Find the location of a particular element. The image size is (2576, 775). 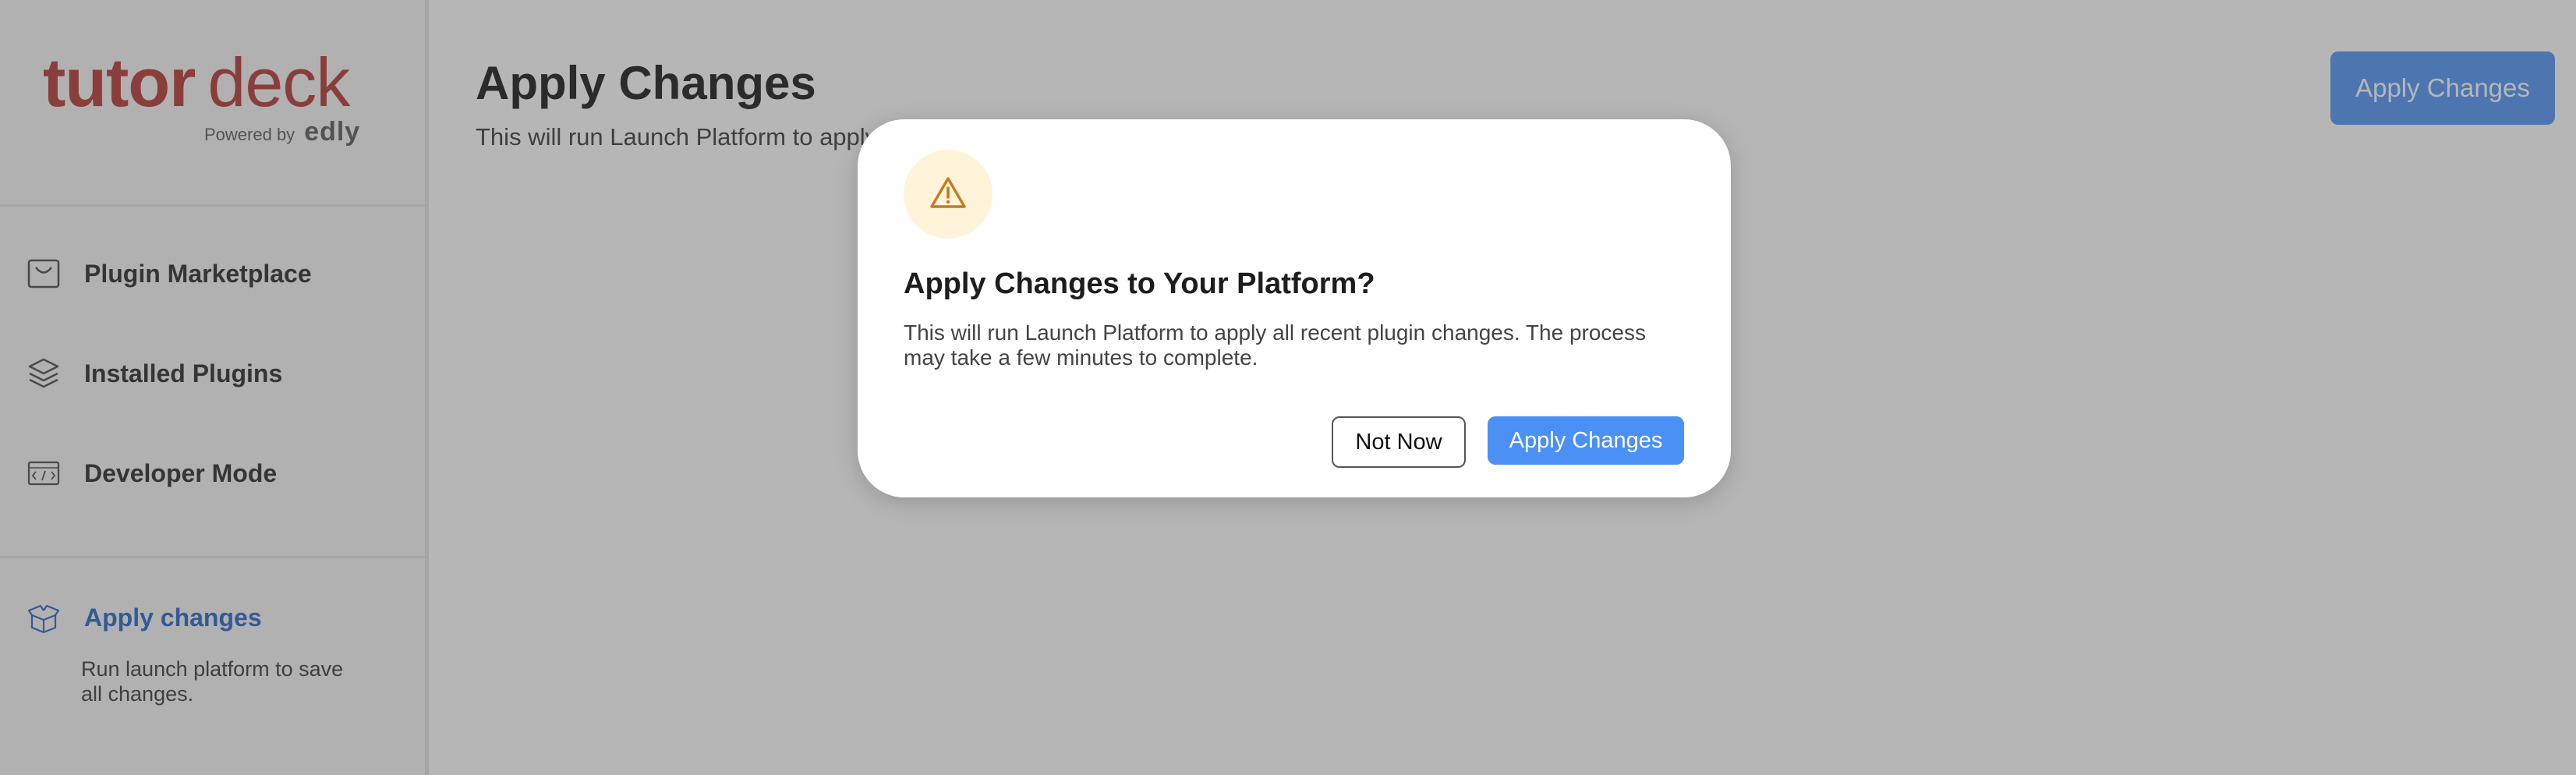

warning-triangle-icon is located at coordinates (949, 194).